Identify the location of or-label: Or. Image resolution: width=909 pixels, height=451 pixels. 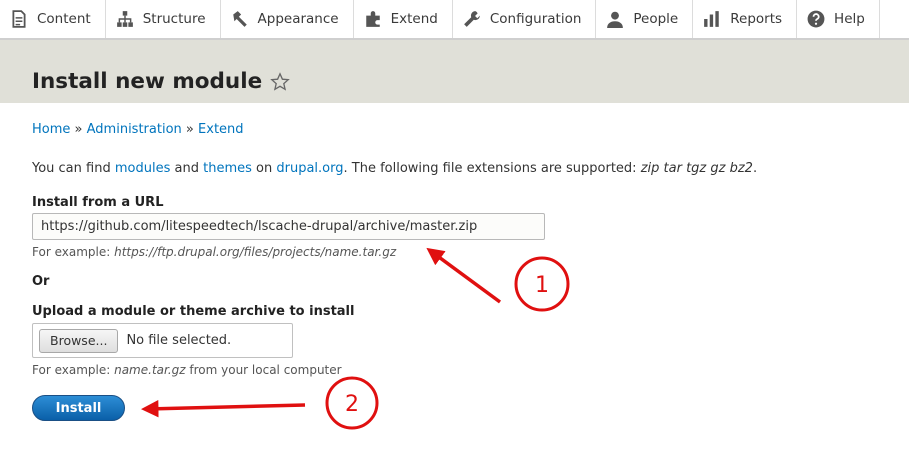
(41, 281).